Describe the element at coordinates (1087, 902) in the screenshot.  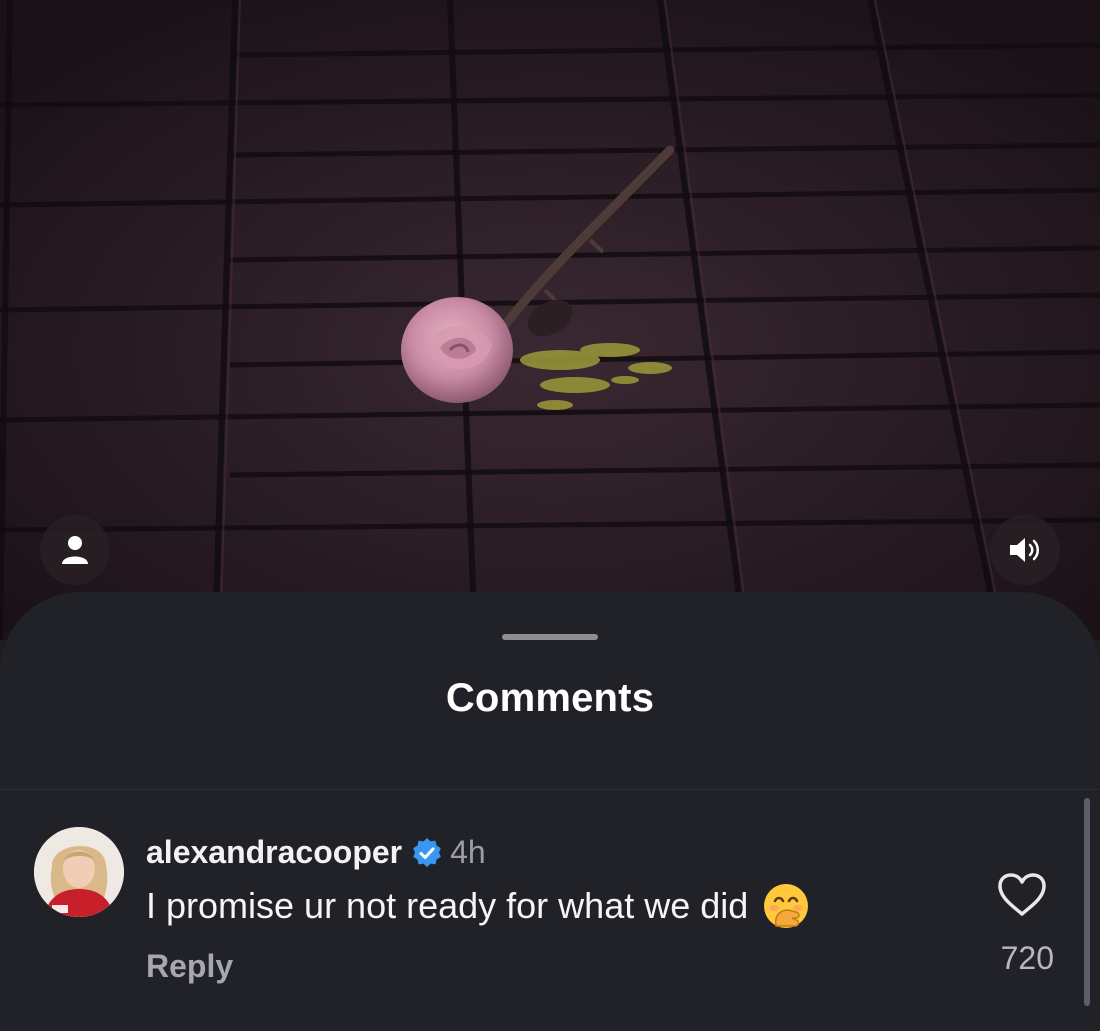
I see `scrollbar` at that location.